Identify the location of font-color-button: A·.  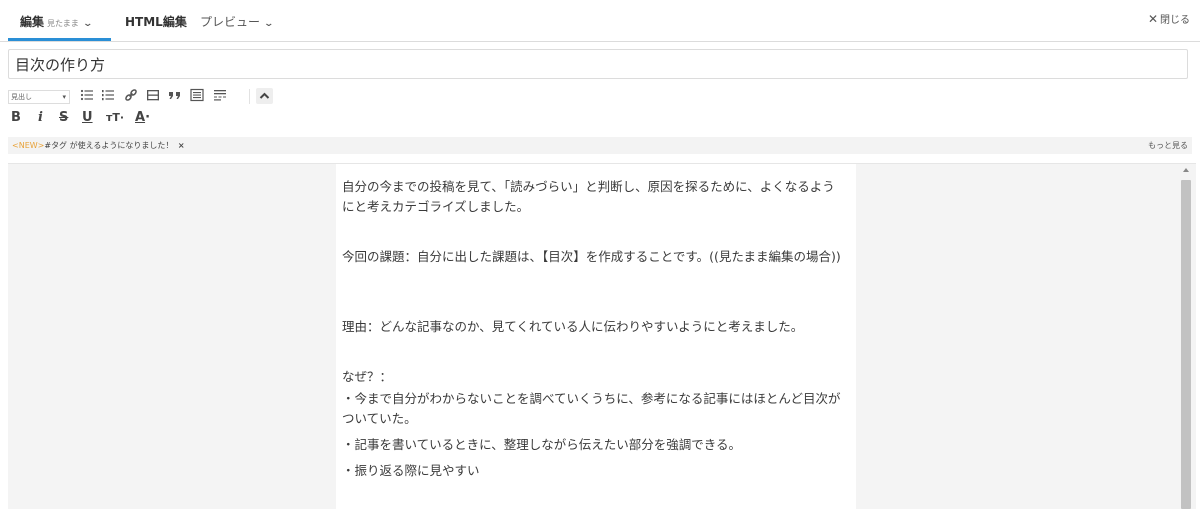
(142, 117).